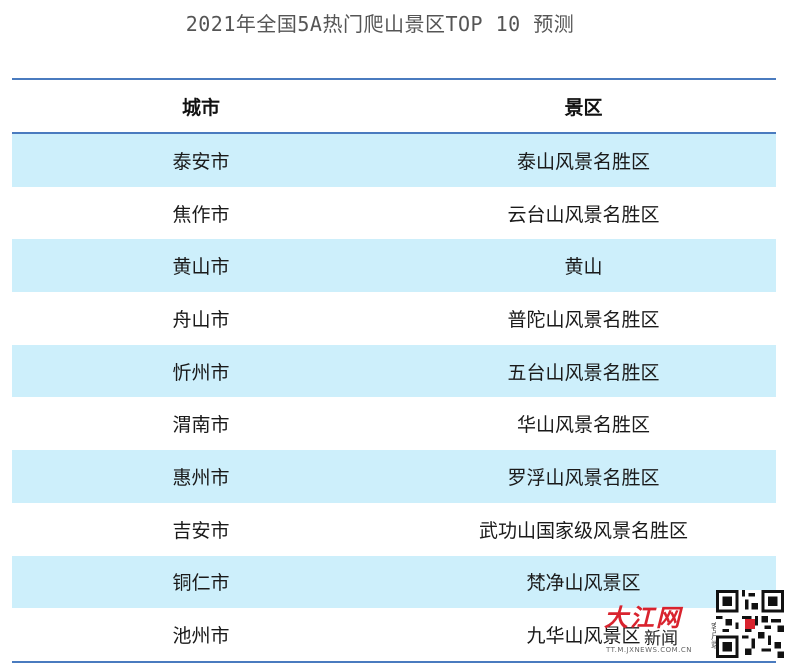 This screenshot has width=798, height=670. Describe the element at coordinates (201, 214) in the screenshot. I see `cell-city: 焦作市` at that location.